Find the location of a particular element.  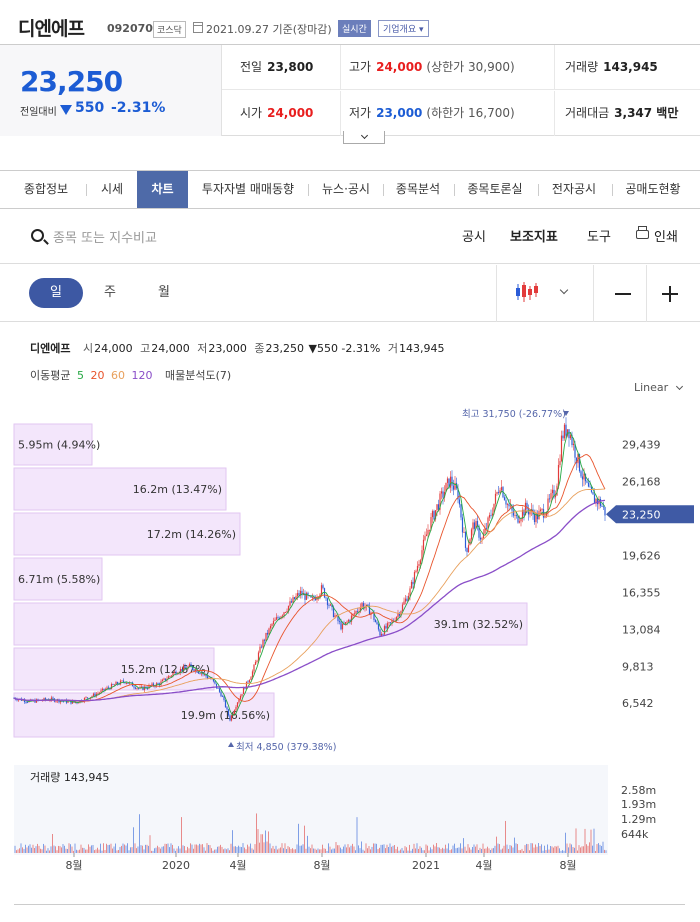

tab-discussion: 종목토론실 is located at coordinates (495, 189).